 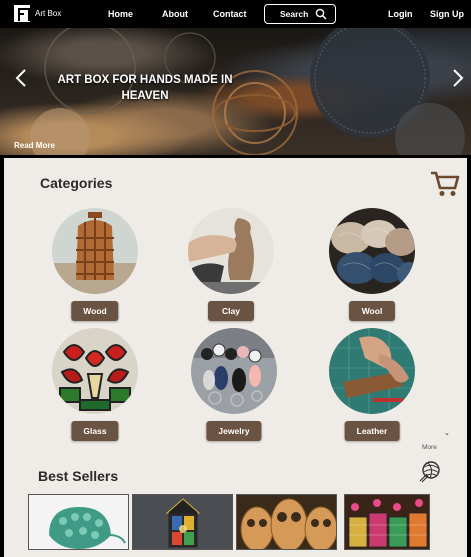 What do you see at coordinates (430, 471) in the screenshot?
I see `yarn-ball-icon` at bounding box center [430, 471].